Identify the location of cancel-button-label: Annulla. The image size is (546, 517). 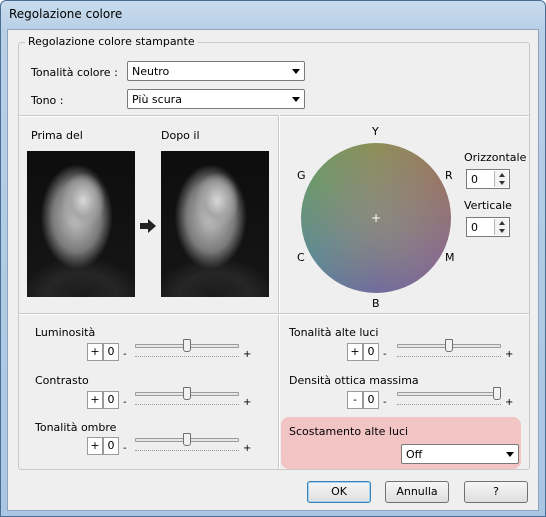
(417, 491).